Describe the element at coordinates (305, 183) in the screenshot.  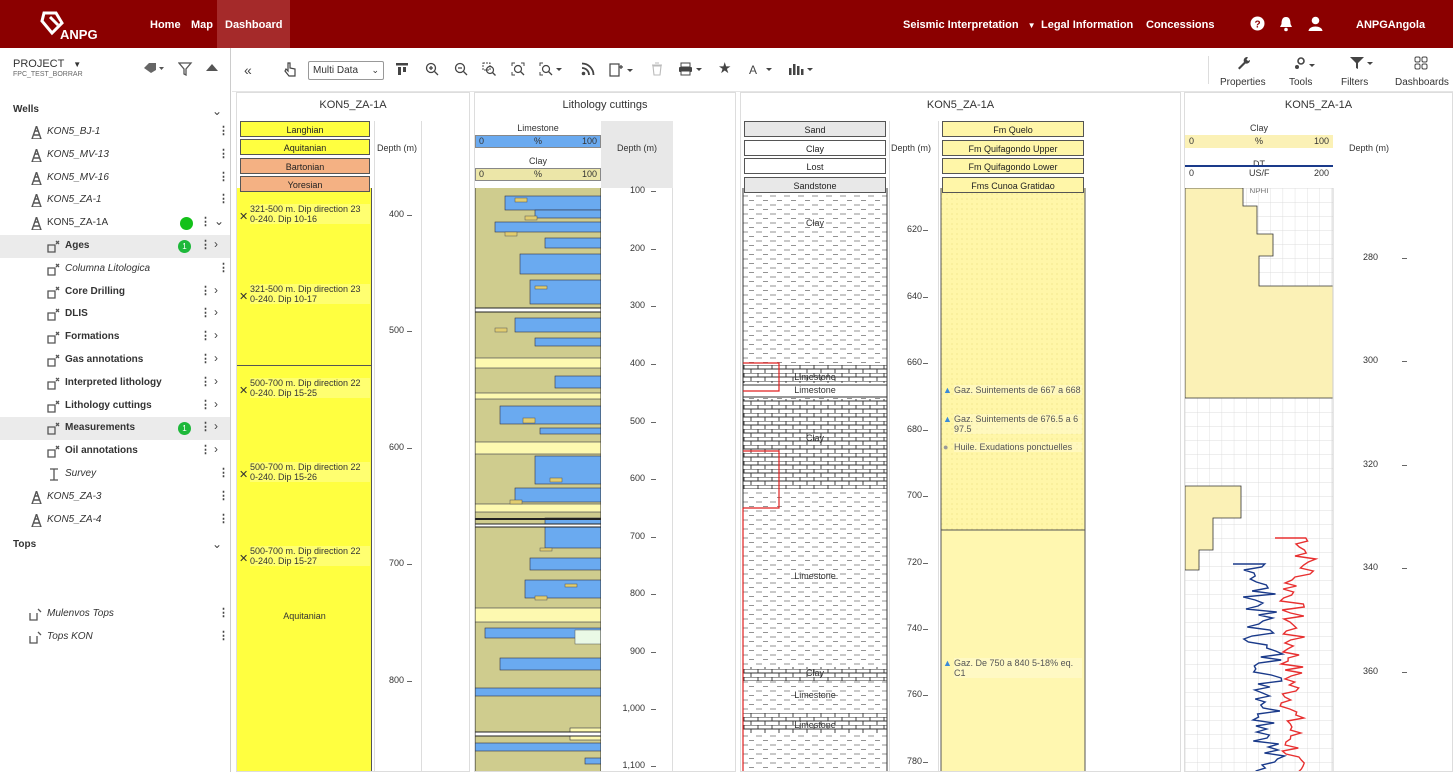
I see `age-zone-yoresian: Yoresian` at that location.